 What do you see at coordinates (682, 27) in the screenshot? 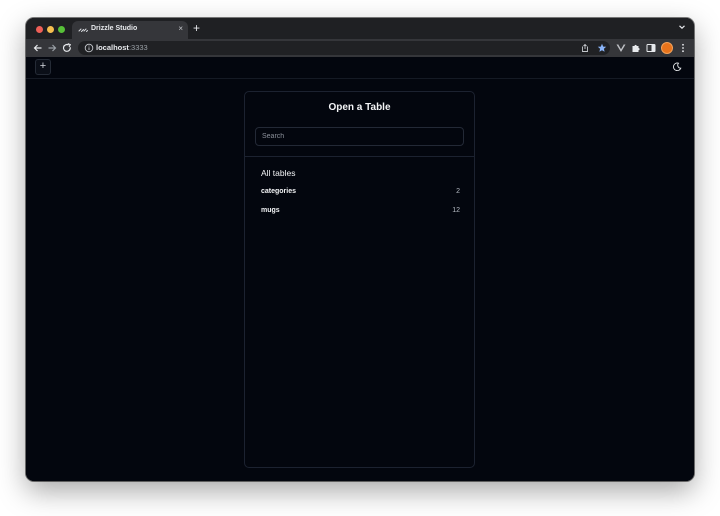
I see `chevron-down-icon` at bounding box center [682, 27].